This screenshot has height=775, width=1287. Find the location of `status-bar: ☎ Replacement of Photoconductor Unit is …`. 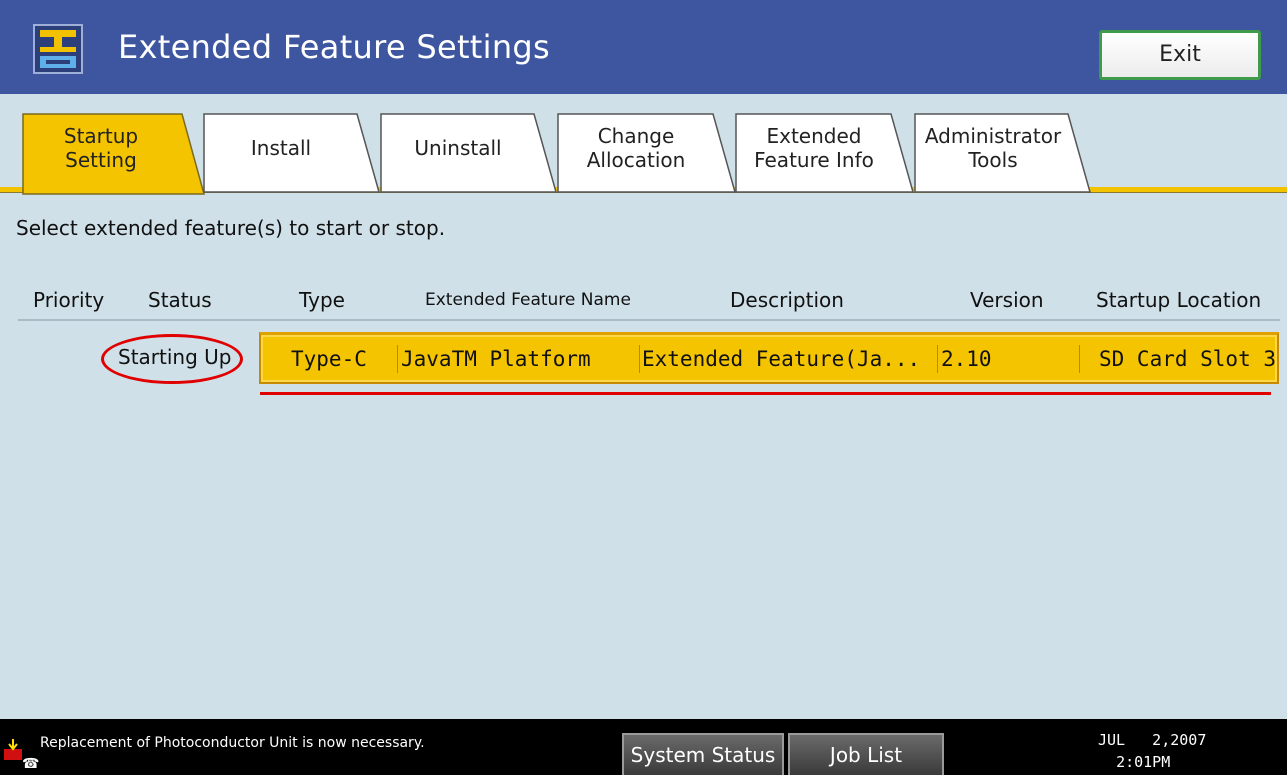

status-bar: ☎ Replacement of Photoconductor Unit is … is located at coordinates (643, 747).